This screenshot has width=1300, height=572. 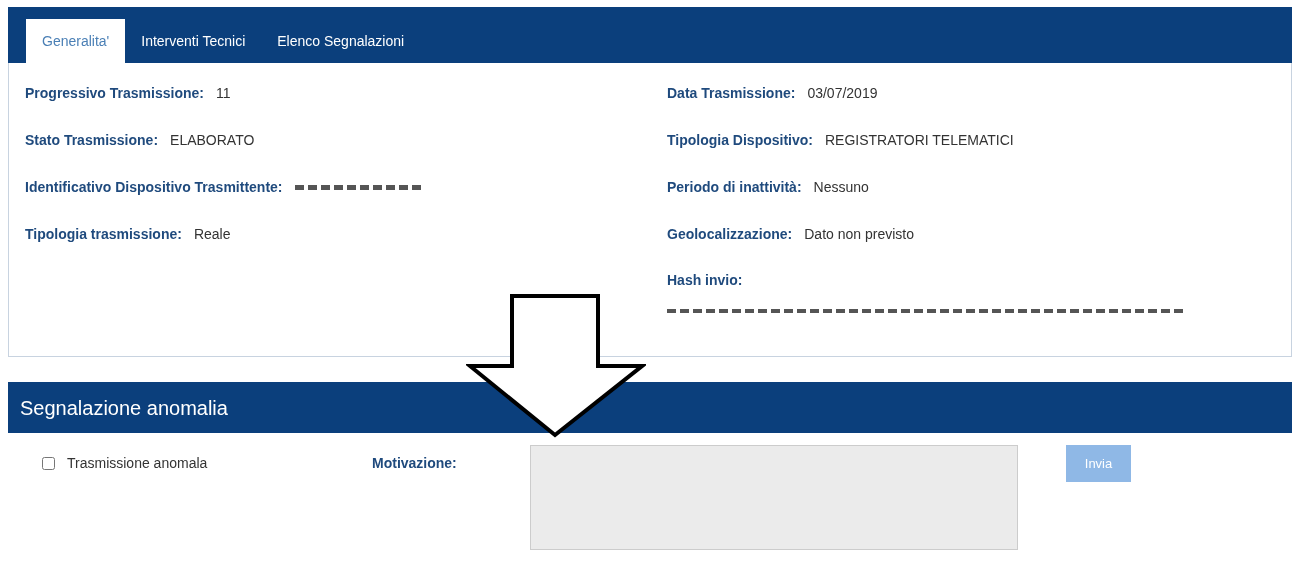 I want to click on field-value: 03/07/2019, so click(x=842, y=93).